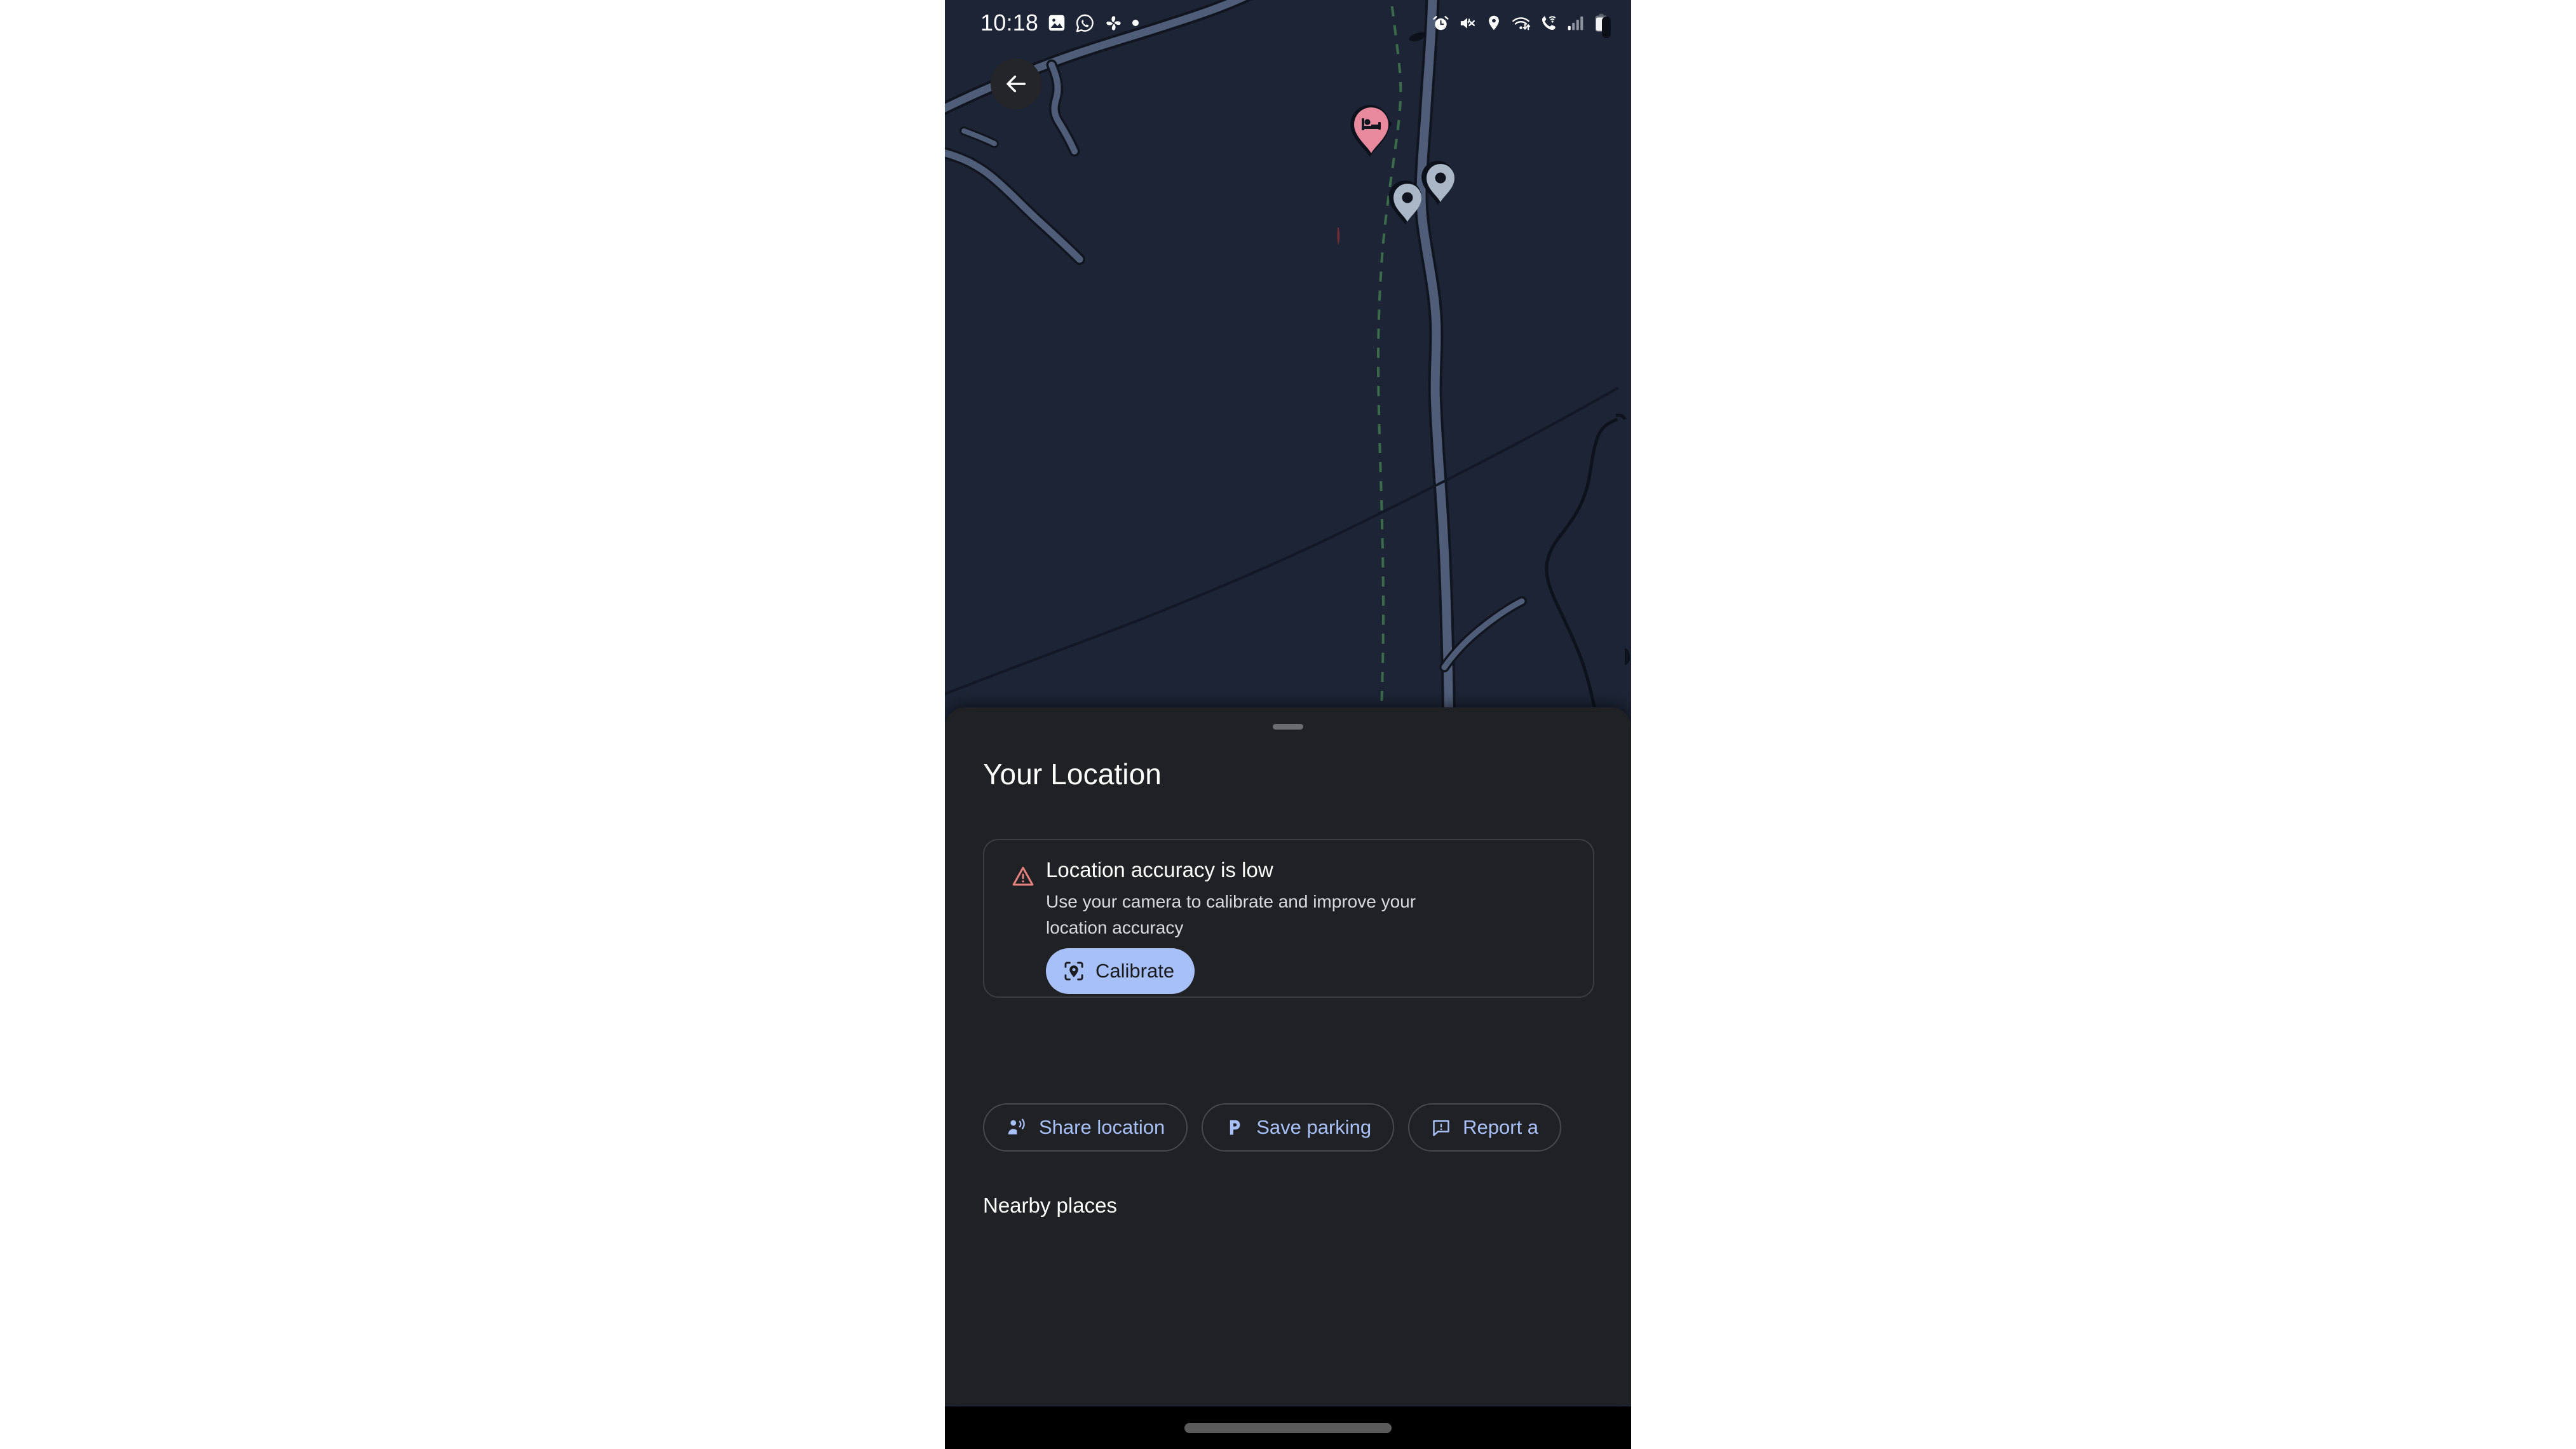 This screenshot has height=1449, width=2576. I want to click on status-bar-left: 10:18, so click(1059, 23).